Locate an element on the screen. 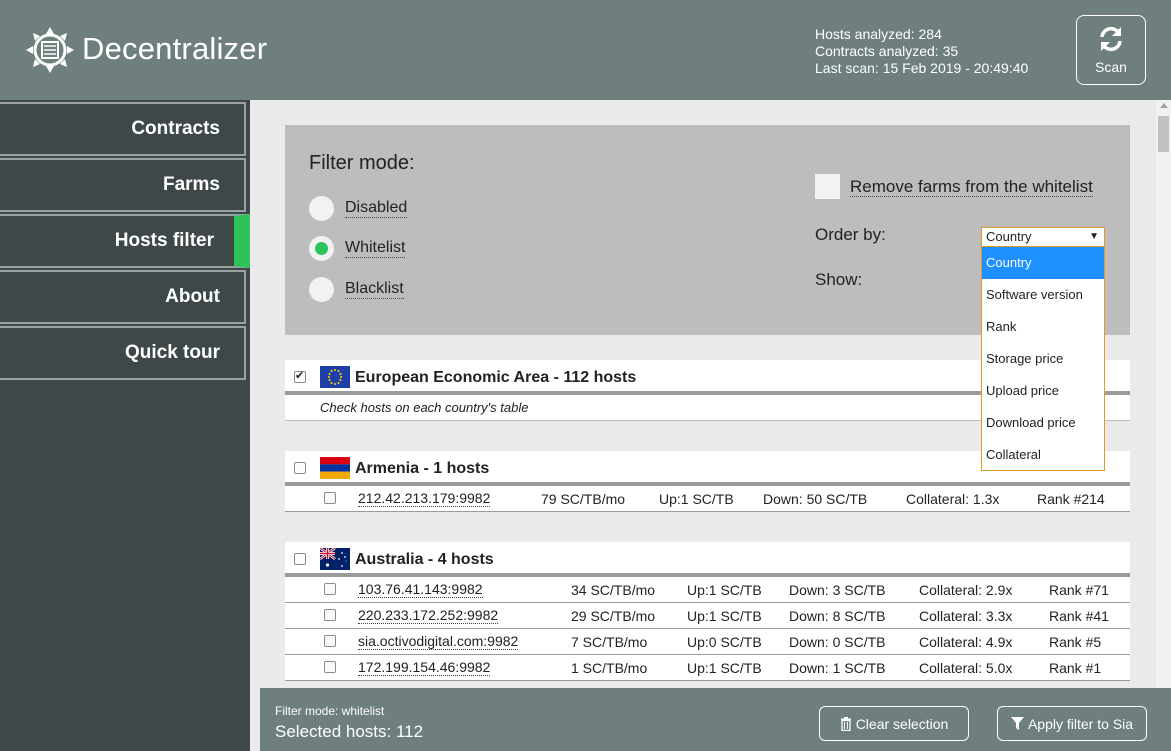  host-rank: Rank #5 is located at coordinates (1075, 642).